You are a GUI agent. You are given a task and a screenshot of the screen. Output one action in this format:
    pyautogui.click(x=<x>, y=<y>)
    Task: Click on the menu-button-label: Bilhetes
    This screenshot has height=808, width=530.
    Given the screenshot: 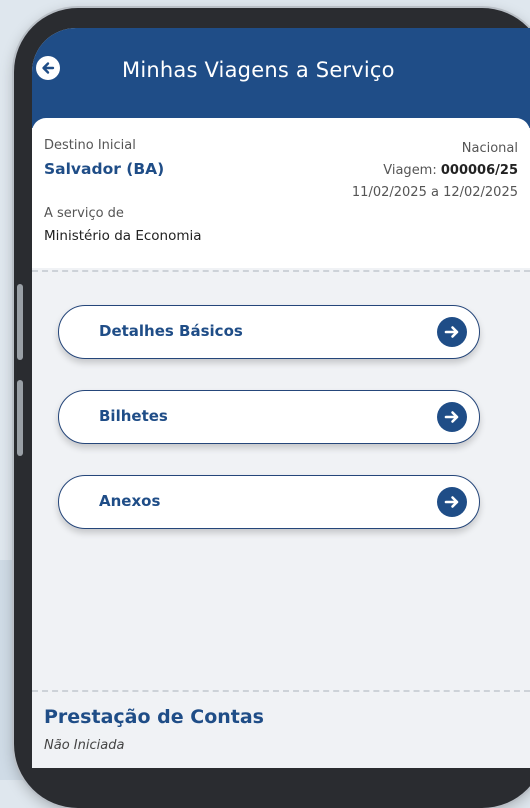 What is the action you would take?
    pyautogui.click(x=133, y=416)
    